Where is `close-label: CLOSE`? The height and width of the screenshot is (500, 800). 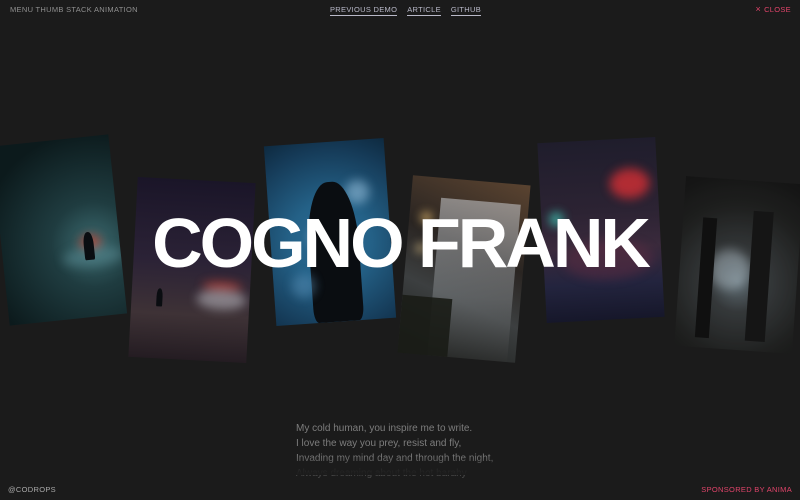
close-label: CLOSE is located at coordinates (777, 9).